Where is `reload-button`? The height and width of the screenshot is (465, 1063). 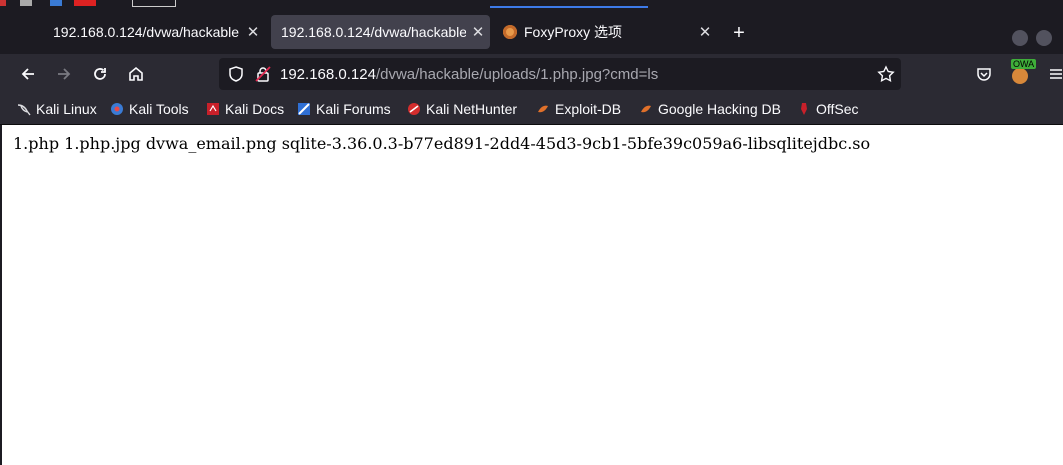
reload-button is located at coordinates (100, 74).